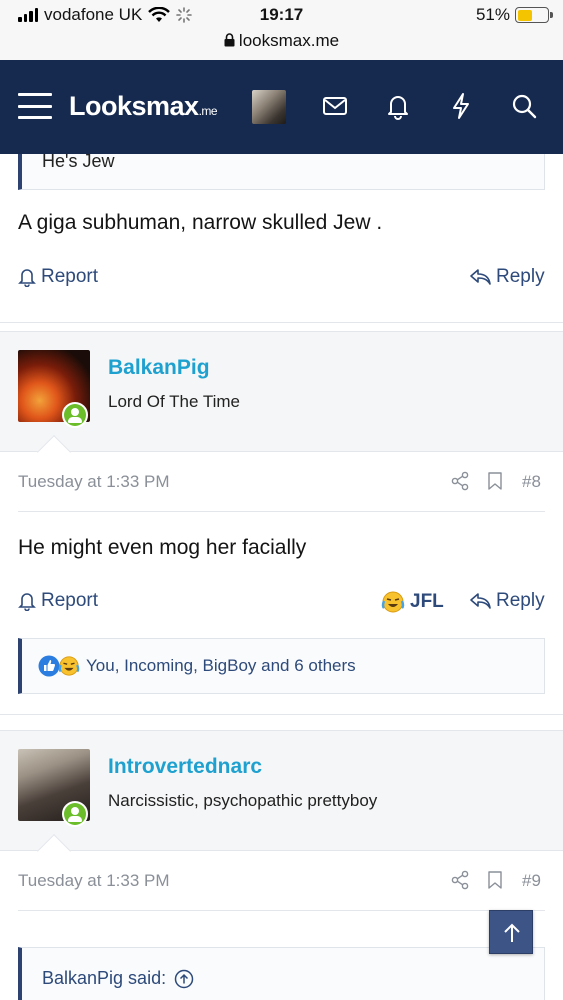 The width and height of the screenshot is (563, 1000). What do you see at coordinates (492, 14) in the screenshot?
I see `battery-percent: 51%` at bounding box center [492, 14].